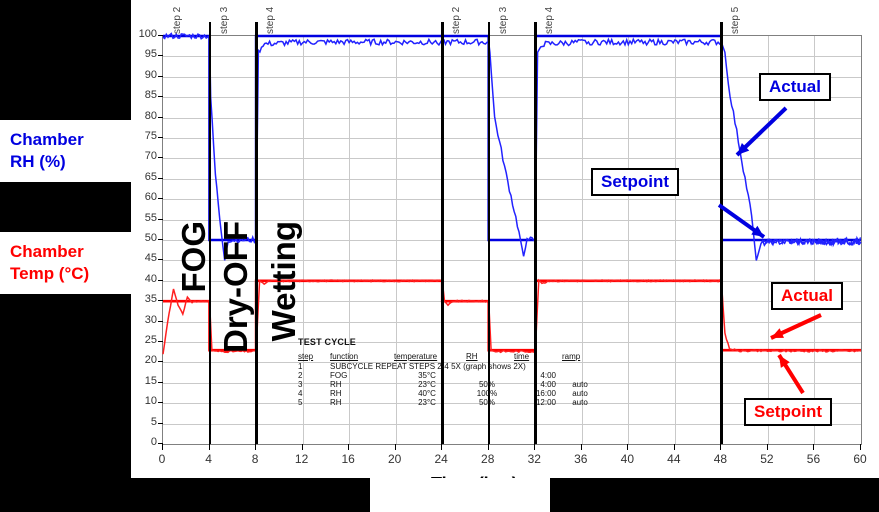 The height and width of the screenshot is (512, 879). Describe the element at coordinates (38, 161) in the screenshot. I see `legend-rh-line2: RH (%)` at that location.